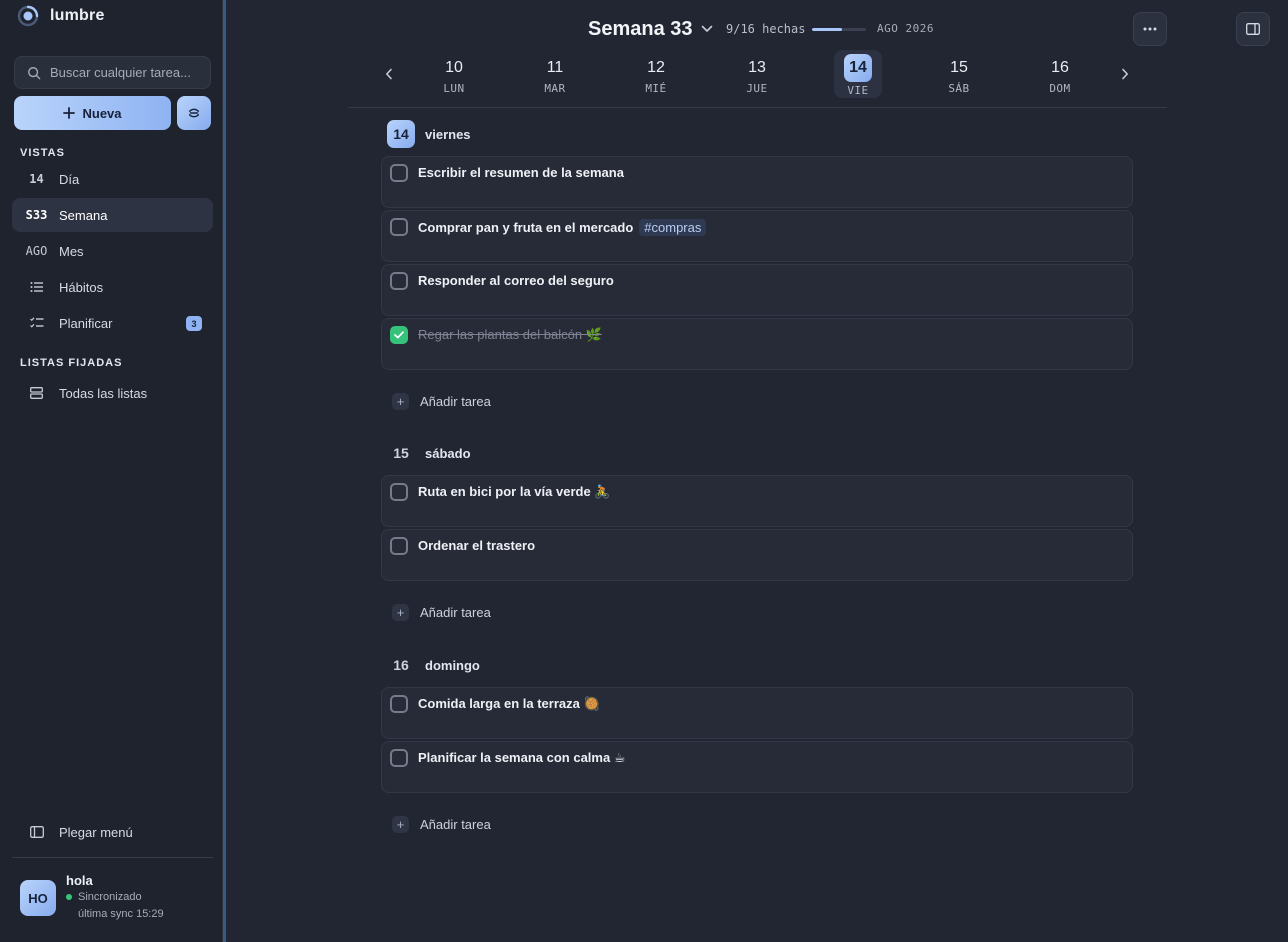 The width and height of the screenshot is (1288, 942). I want to click on plan-count-badge: 3, so click(194, 323).